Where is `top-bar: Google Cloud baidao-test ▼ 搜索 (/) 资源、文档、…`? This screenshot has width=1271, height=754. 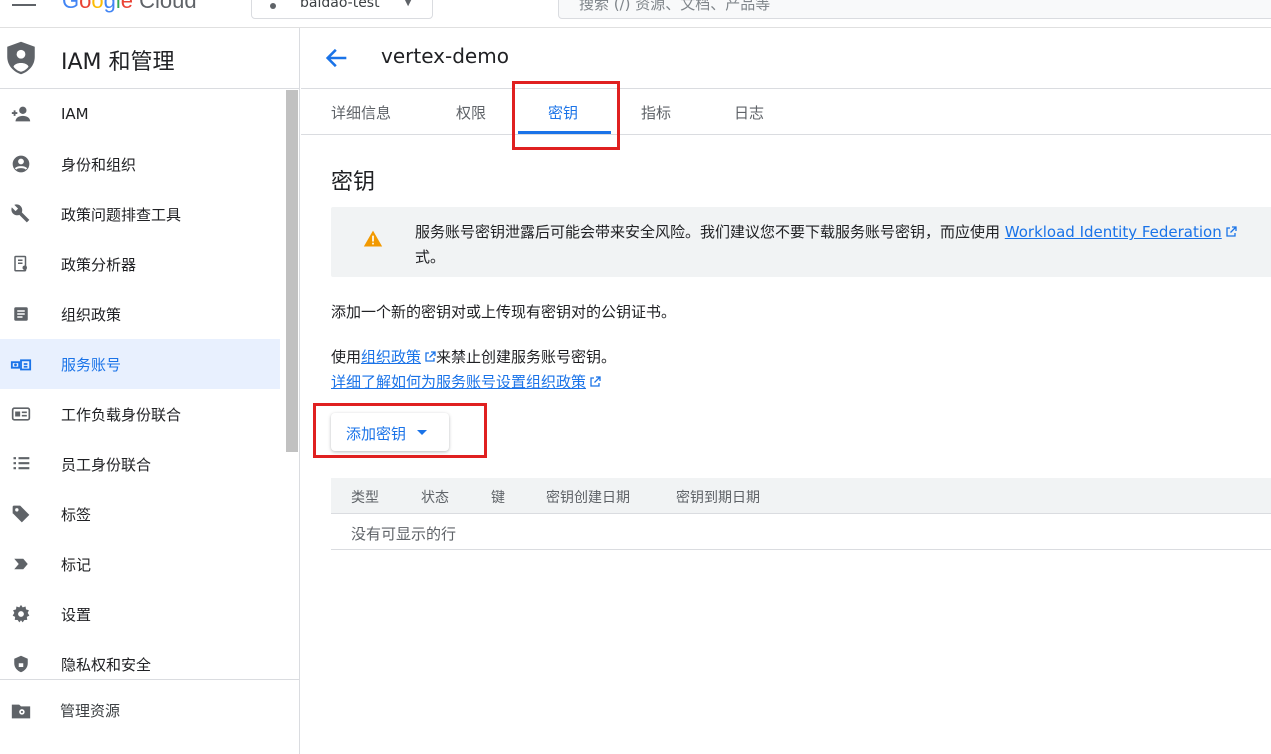 top-bar: Google Cloud baidao-test ▼ 搜索 (/) 资源、文档、… is located at coordinates (635, 14).